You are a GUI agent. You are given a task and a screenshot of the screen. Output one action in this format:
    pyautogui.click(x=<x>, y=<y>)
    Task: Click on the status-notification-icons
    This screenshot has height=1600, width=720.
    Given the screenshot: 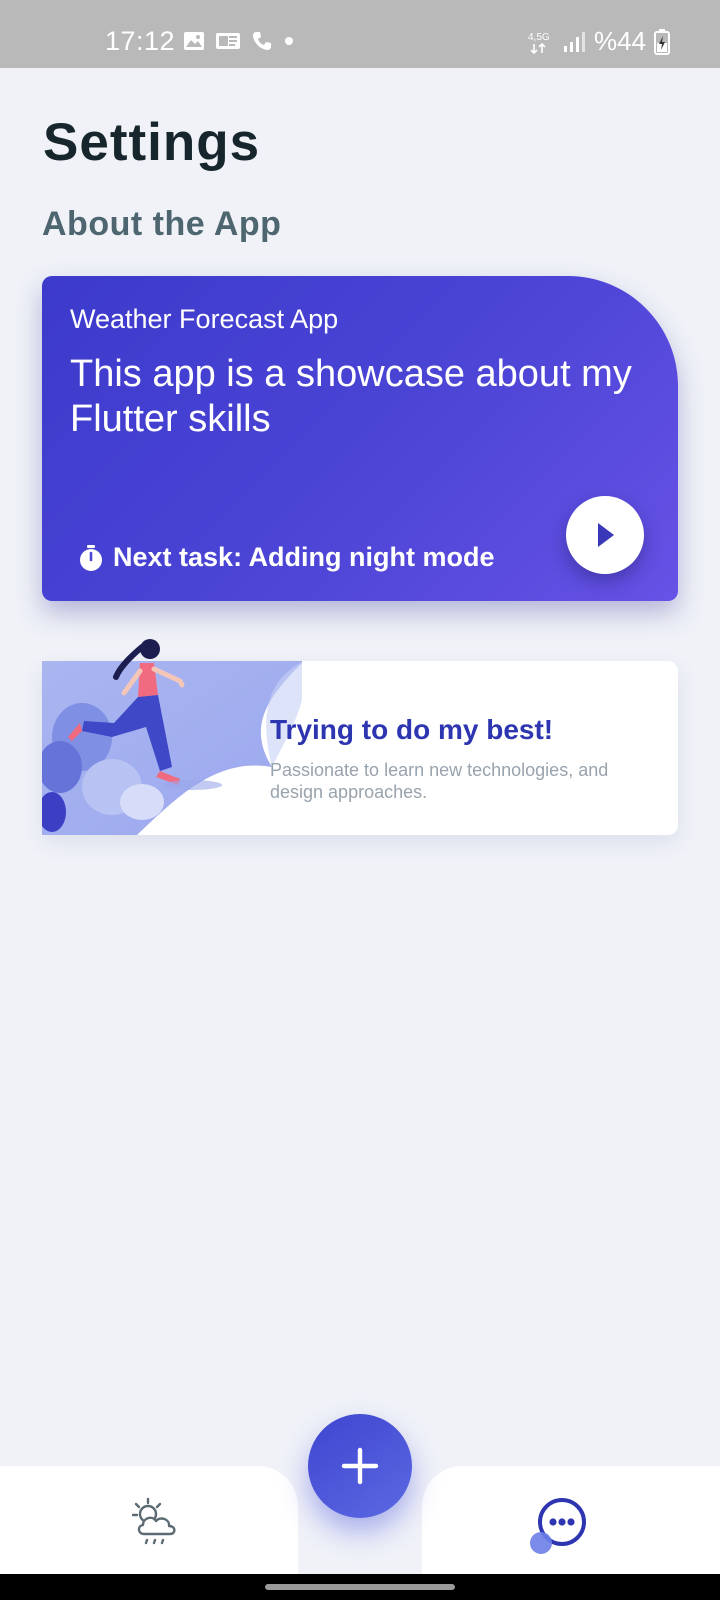 What is the action you would take?
    pyautogui.click(x=239, y=41)
    